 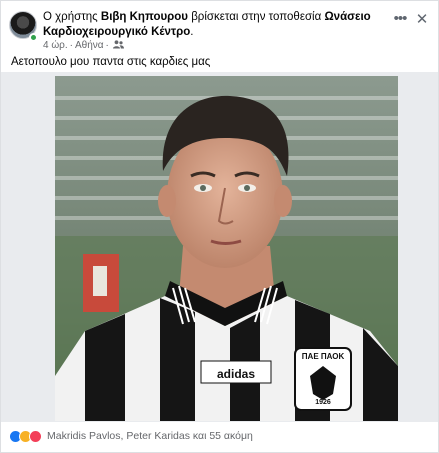 What do you see at coordinates (192, 32) in the screenshot?
I see `location-suffix: .` at bounding box center [192, 32].